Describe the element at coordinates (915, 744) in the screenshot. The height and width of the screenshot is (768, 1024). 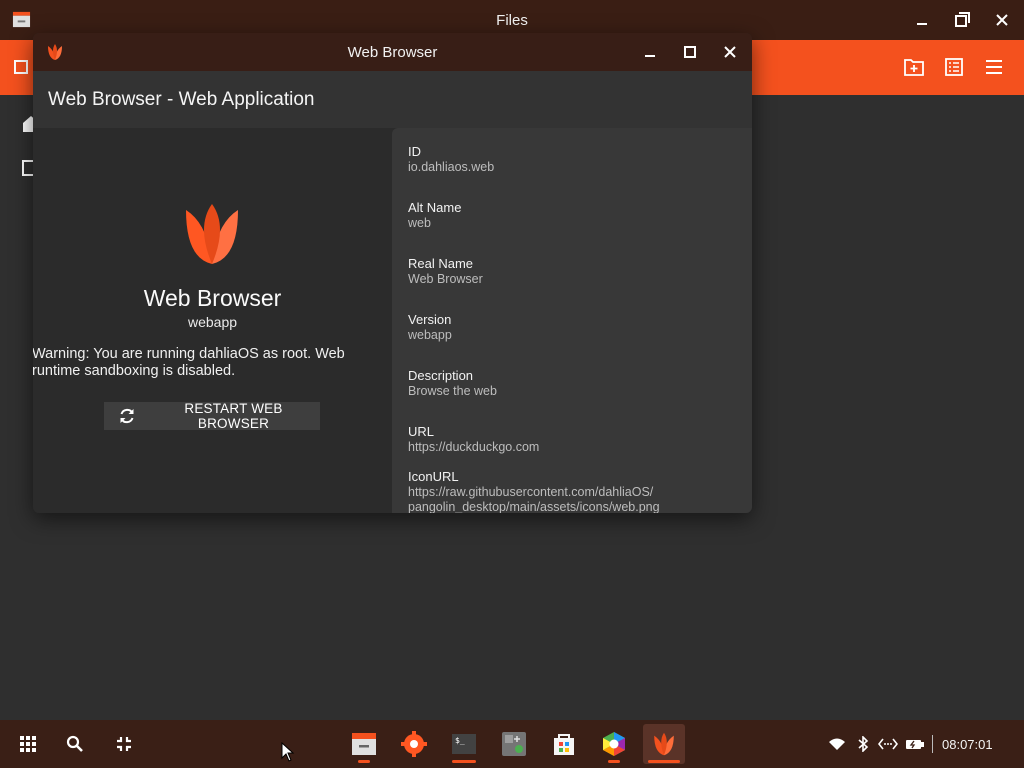
I see `battery-icon` at that location.